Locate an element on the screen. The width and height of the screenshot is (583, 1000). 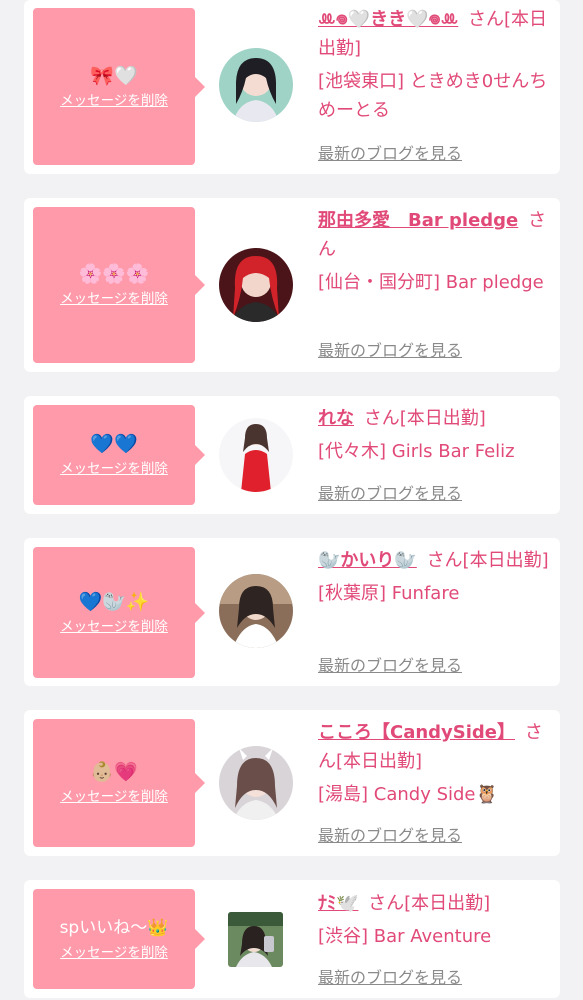
message-text: 💙💙 is located at coordinates (114, 444).